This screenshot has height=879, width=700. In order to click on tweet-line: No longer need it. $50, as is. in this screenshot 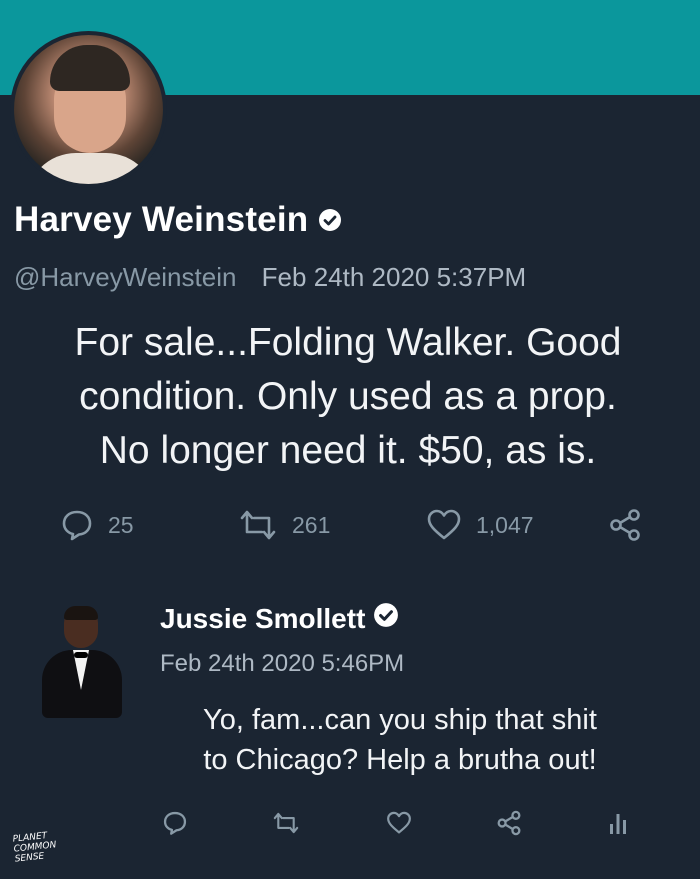, I will do `click(348, 450)`.